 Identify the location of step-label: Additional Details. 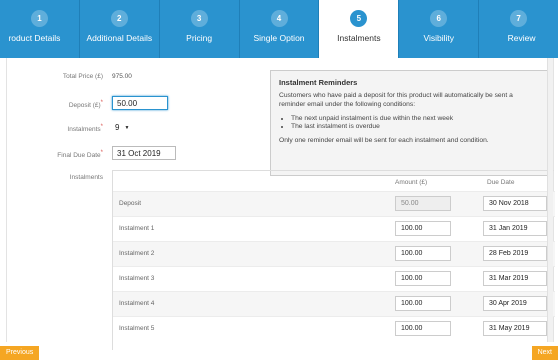
(119, 38).